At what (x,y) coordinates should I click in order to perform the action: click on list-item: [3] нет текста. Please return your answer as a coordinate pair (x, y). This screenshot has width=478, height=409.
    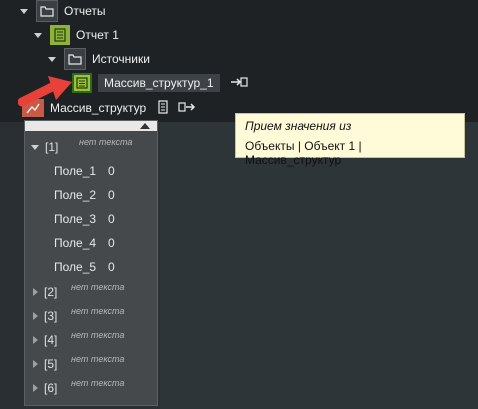
    Looking at the image, I should click on (92, 316).